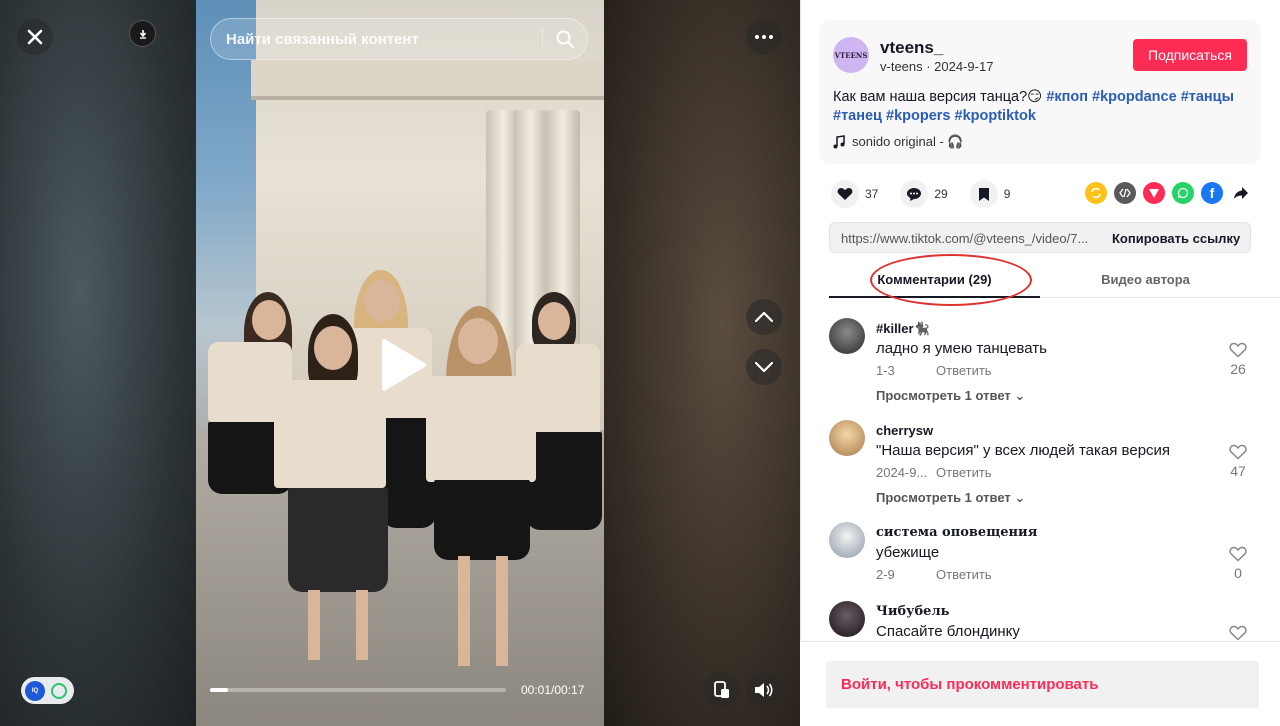 This screenshot has width=1280, height=726. What do you see at coordinates (995, 116) in the screenshot?
I see `hashtag-link: #kpoptiktok` at bounding box center [995, 116].